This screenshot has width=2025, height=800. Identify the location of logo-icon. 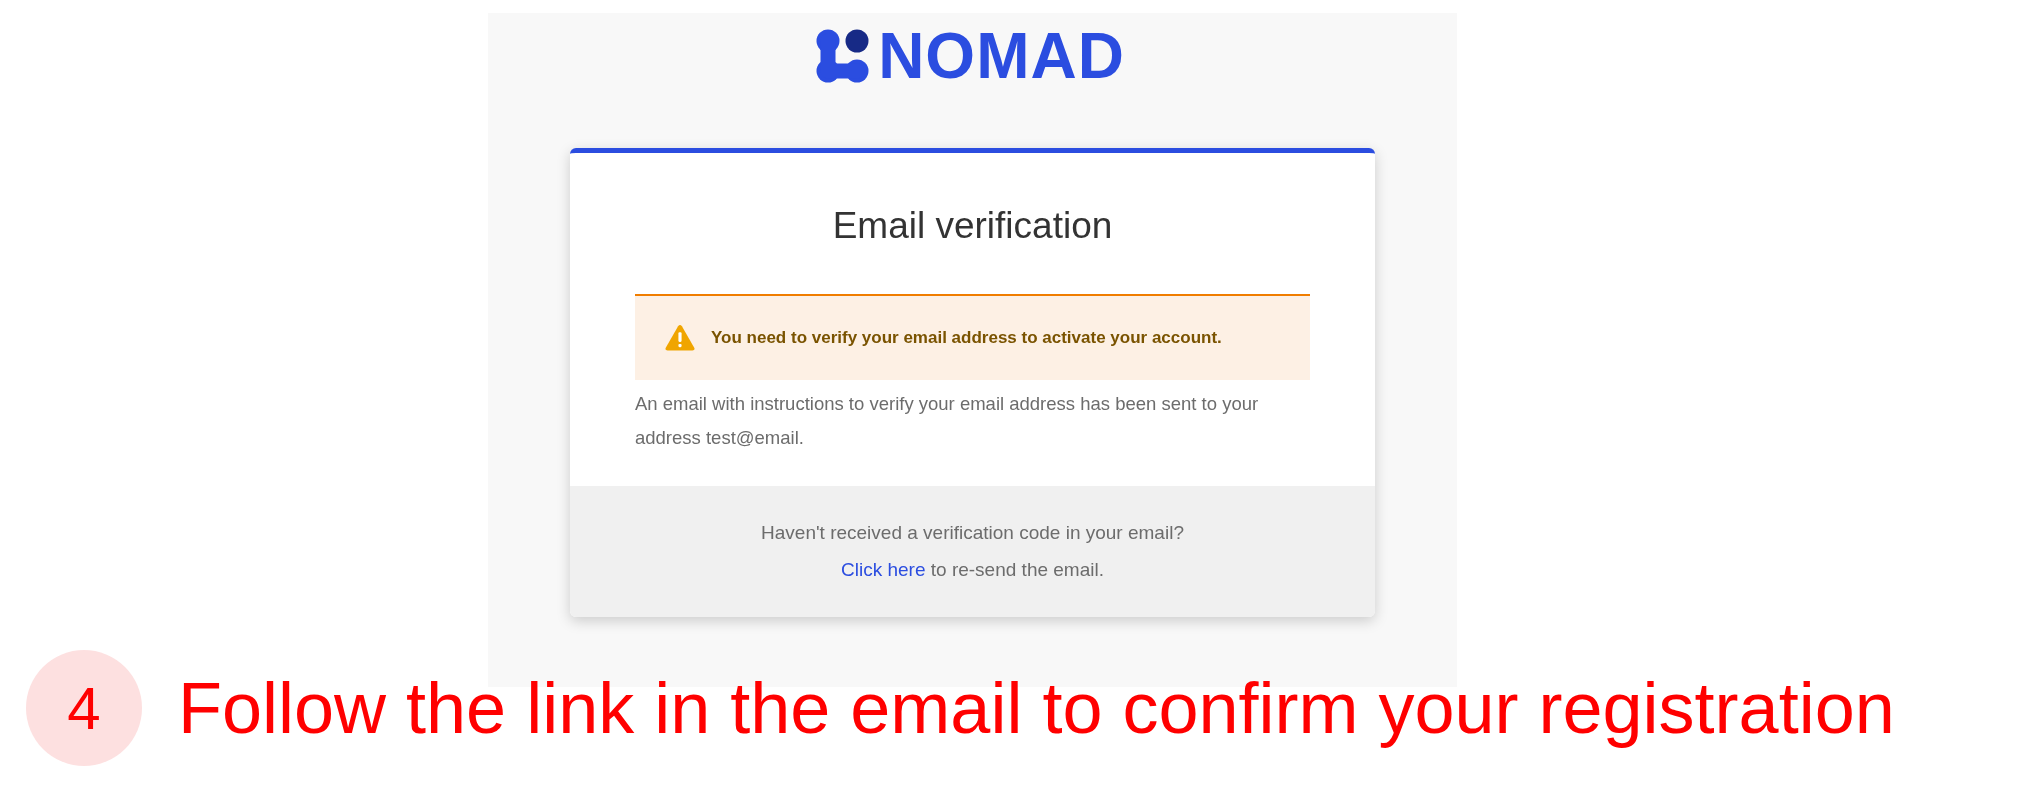
(843, 56).